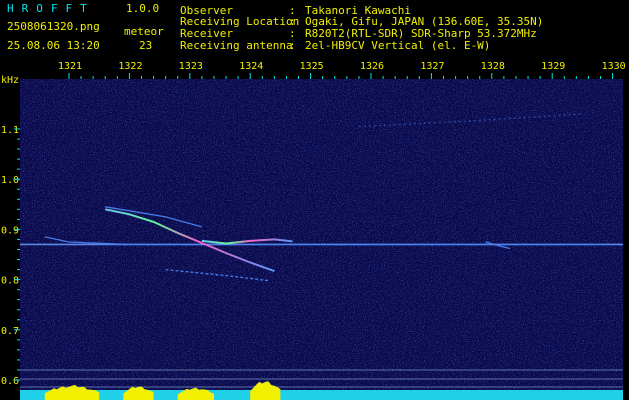  Describe the element at coordinates (130, 66) in the screenshot. I see `x-tick-label: 1322` at that location.